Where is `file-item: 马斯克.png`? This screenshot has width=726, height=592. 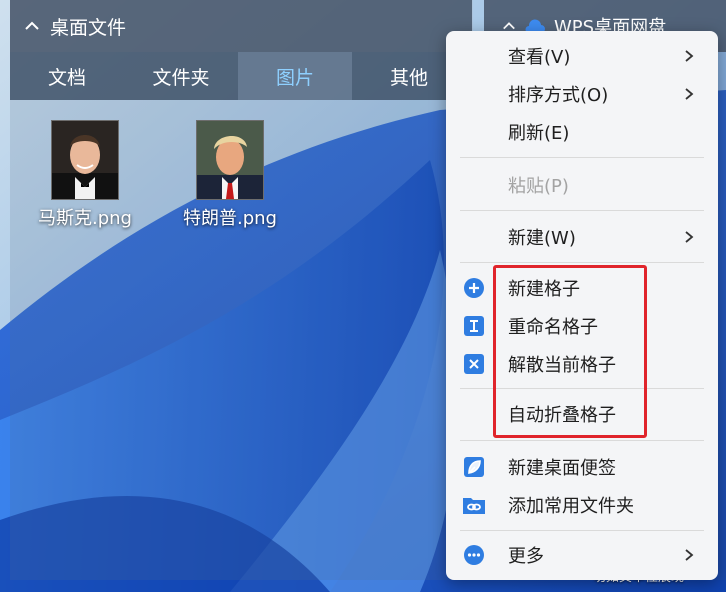
file-item: 马斯克.png is located at coordinates (85, 175).